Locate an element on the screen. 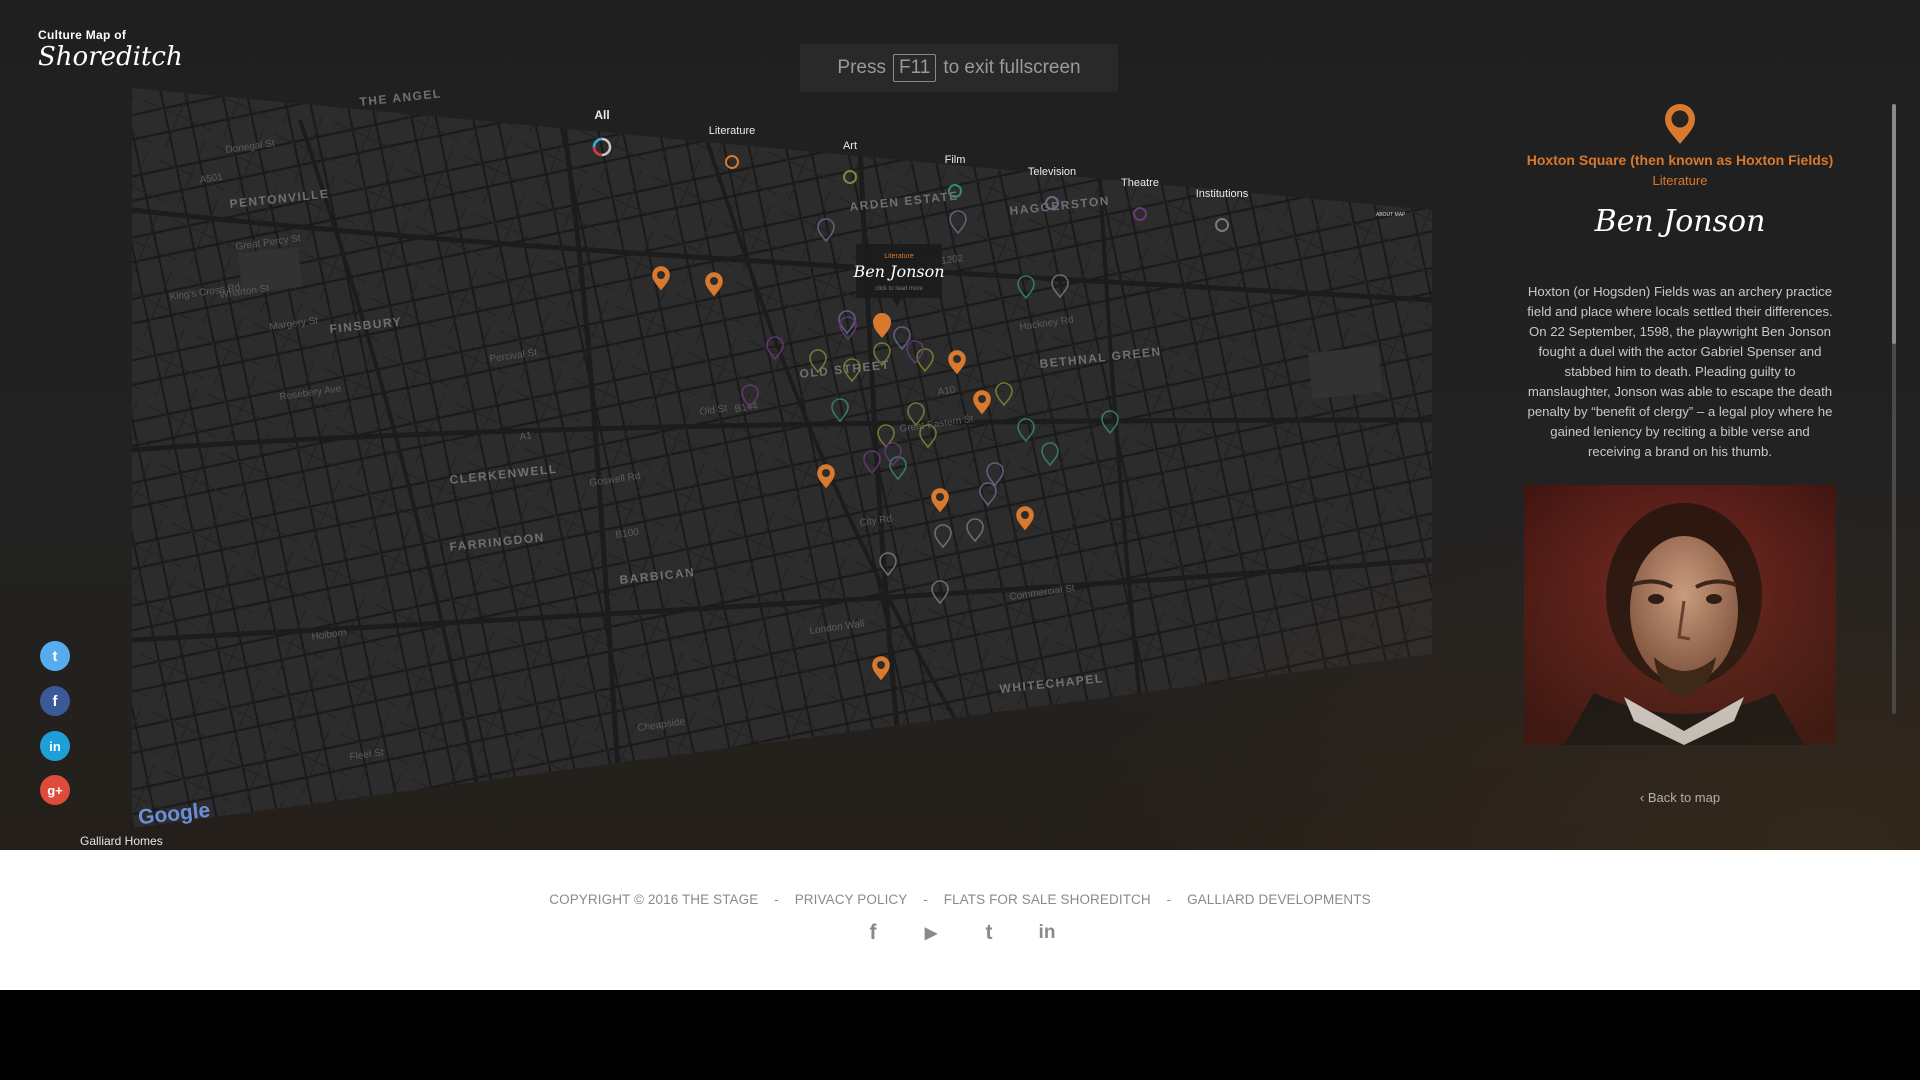 Image resolution: width=1920 pixels, height=1080 pixels. fullscreen-notice: Press F11 to exit fullscreen is located at coordinates (959, 68).